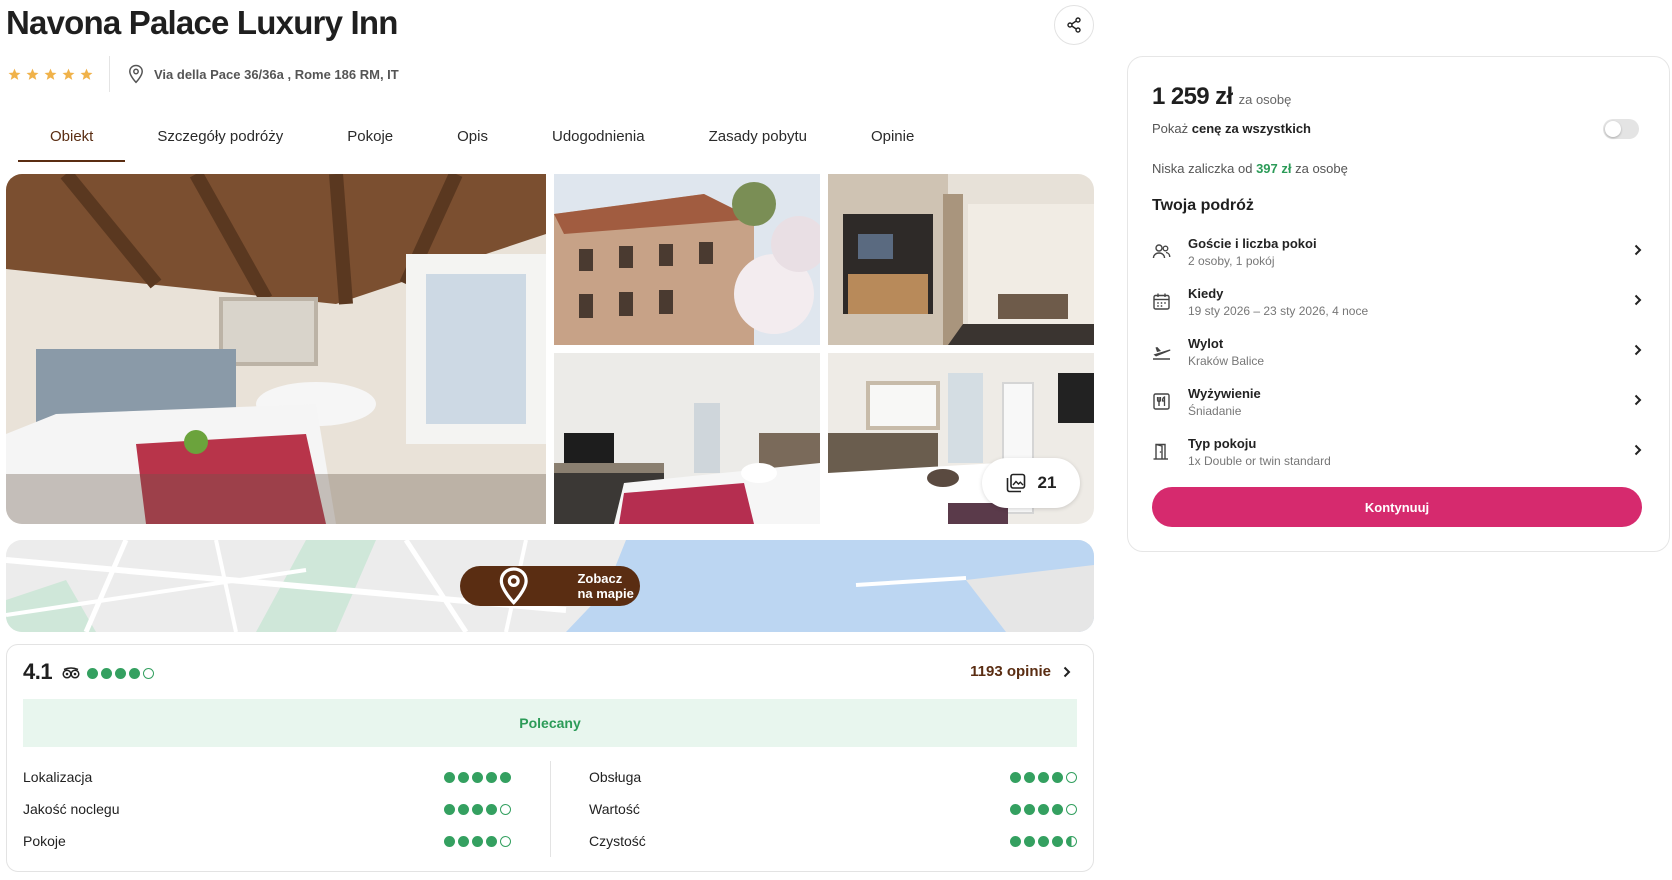  Describe the element at coordinates (1621, 129) in the screenshot. I see `total-price-toggle` at that location.